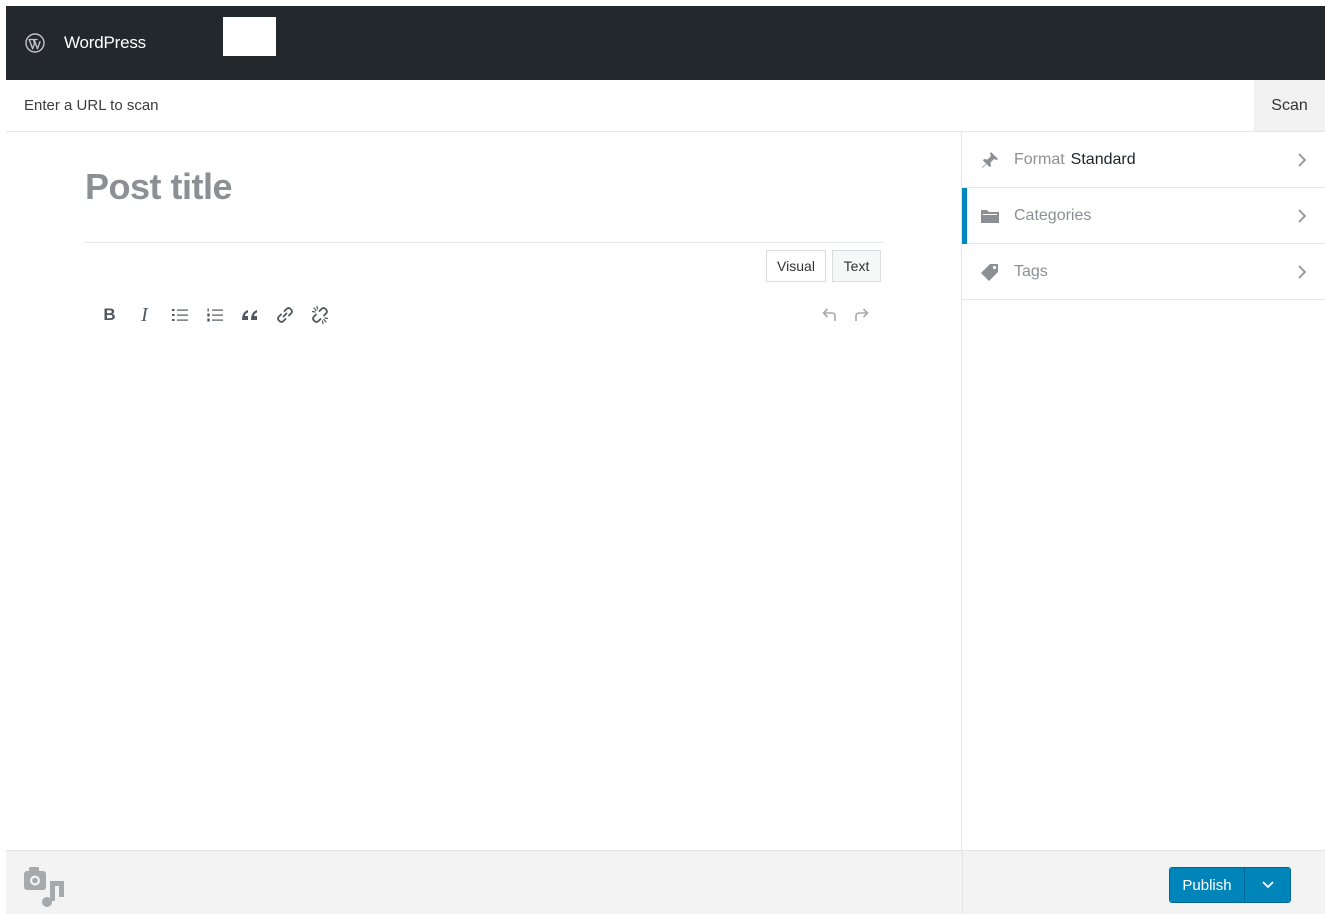 This screenshot has width=1325, height=914. Describe the element at coordinates (1103, 159) in the screenshot. I see `format-value: Standard` at that location.